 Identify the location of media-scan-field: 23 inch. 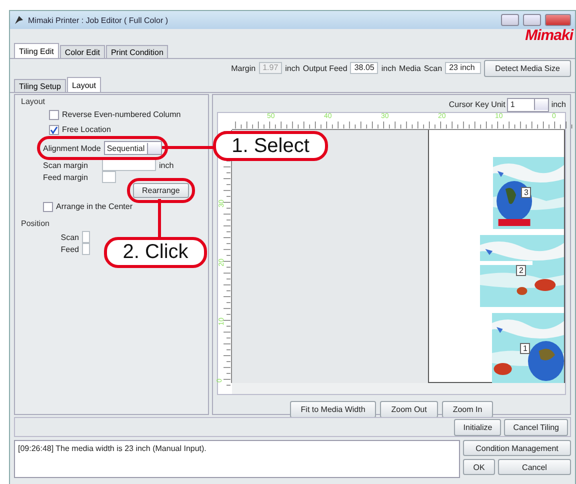
(463, 68).